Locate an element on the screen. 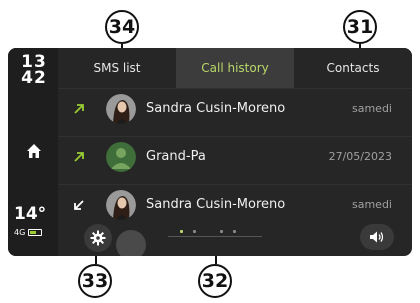 This screenshot has width=420, height=303. home-icon is located at coordinates (34, 151).